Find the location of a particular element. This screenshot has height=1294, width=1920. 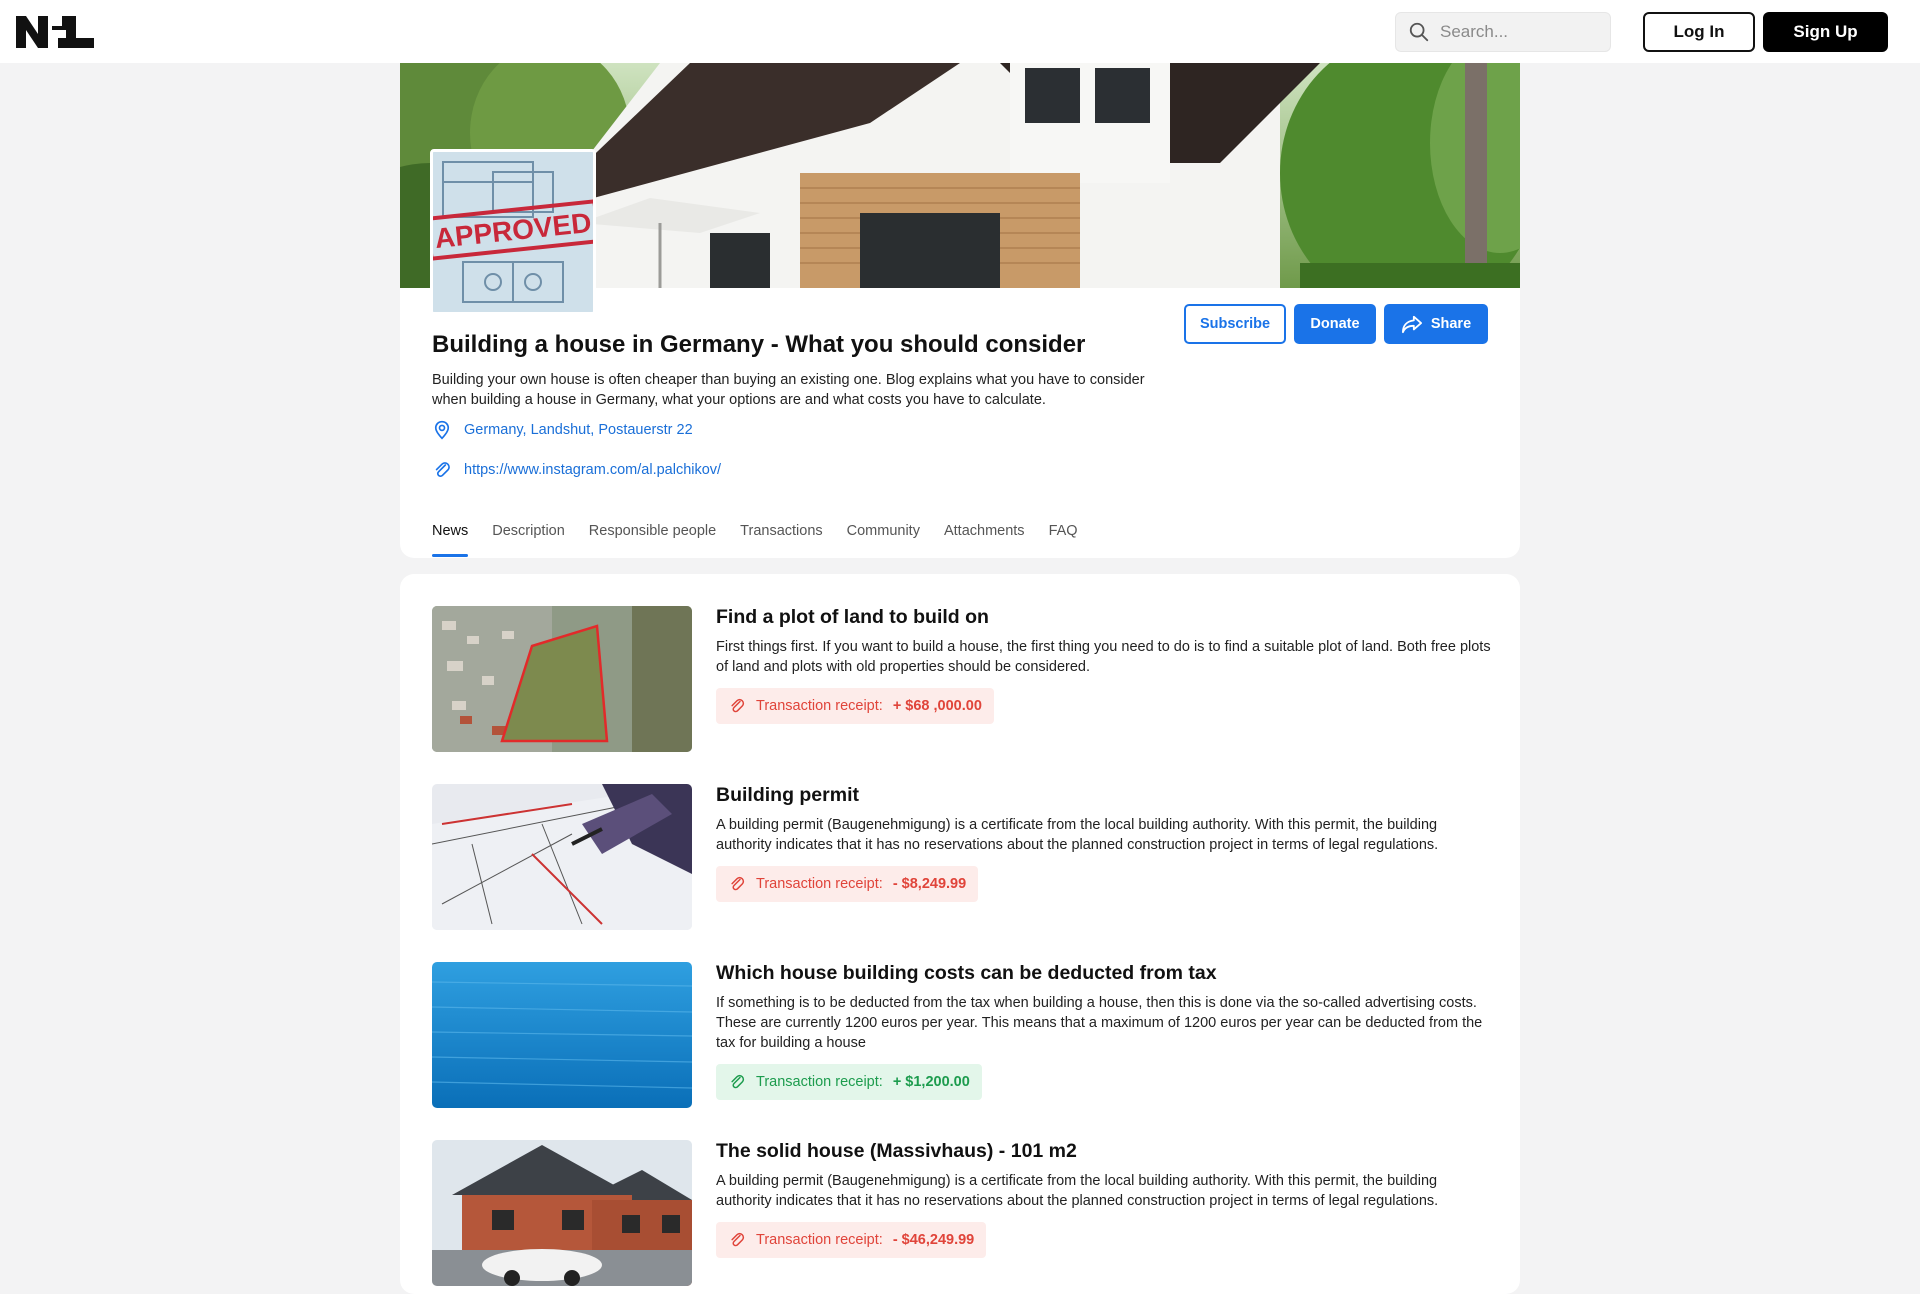

news-title: Find a plot of land to build on is located at coordinates (852, 617).